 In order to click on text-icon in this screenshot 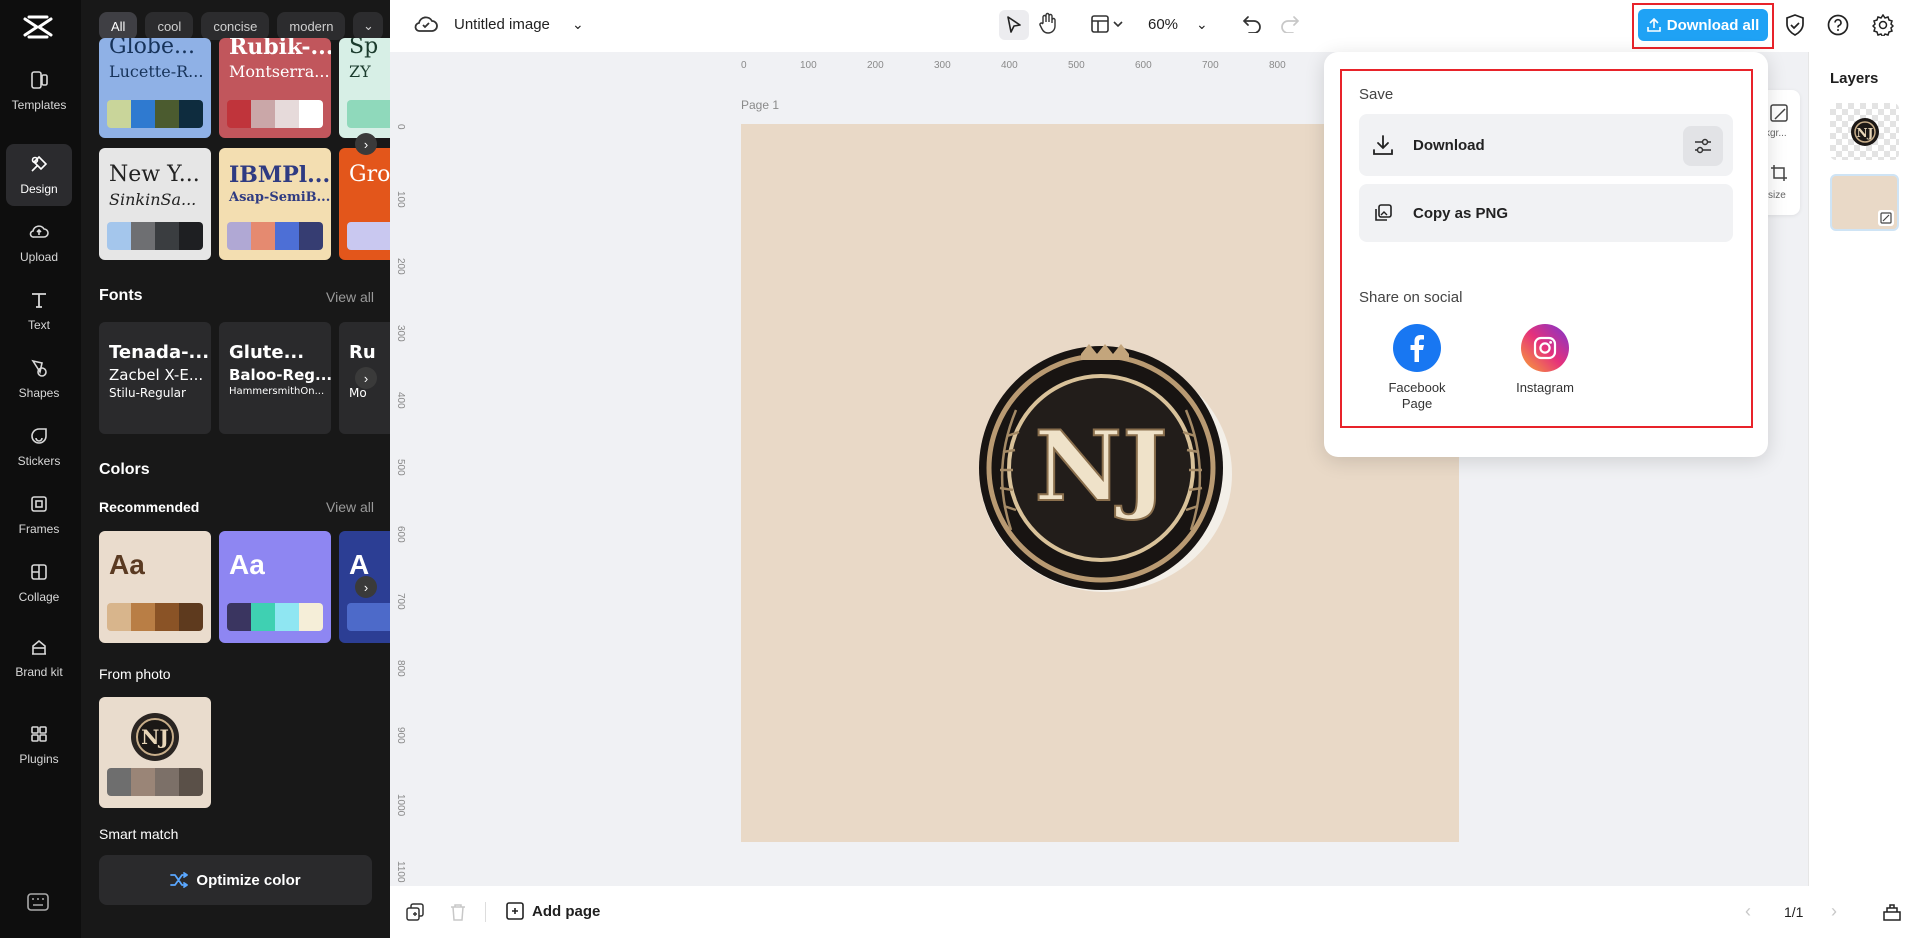, I will do `click(39, 303)`.